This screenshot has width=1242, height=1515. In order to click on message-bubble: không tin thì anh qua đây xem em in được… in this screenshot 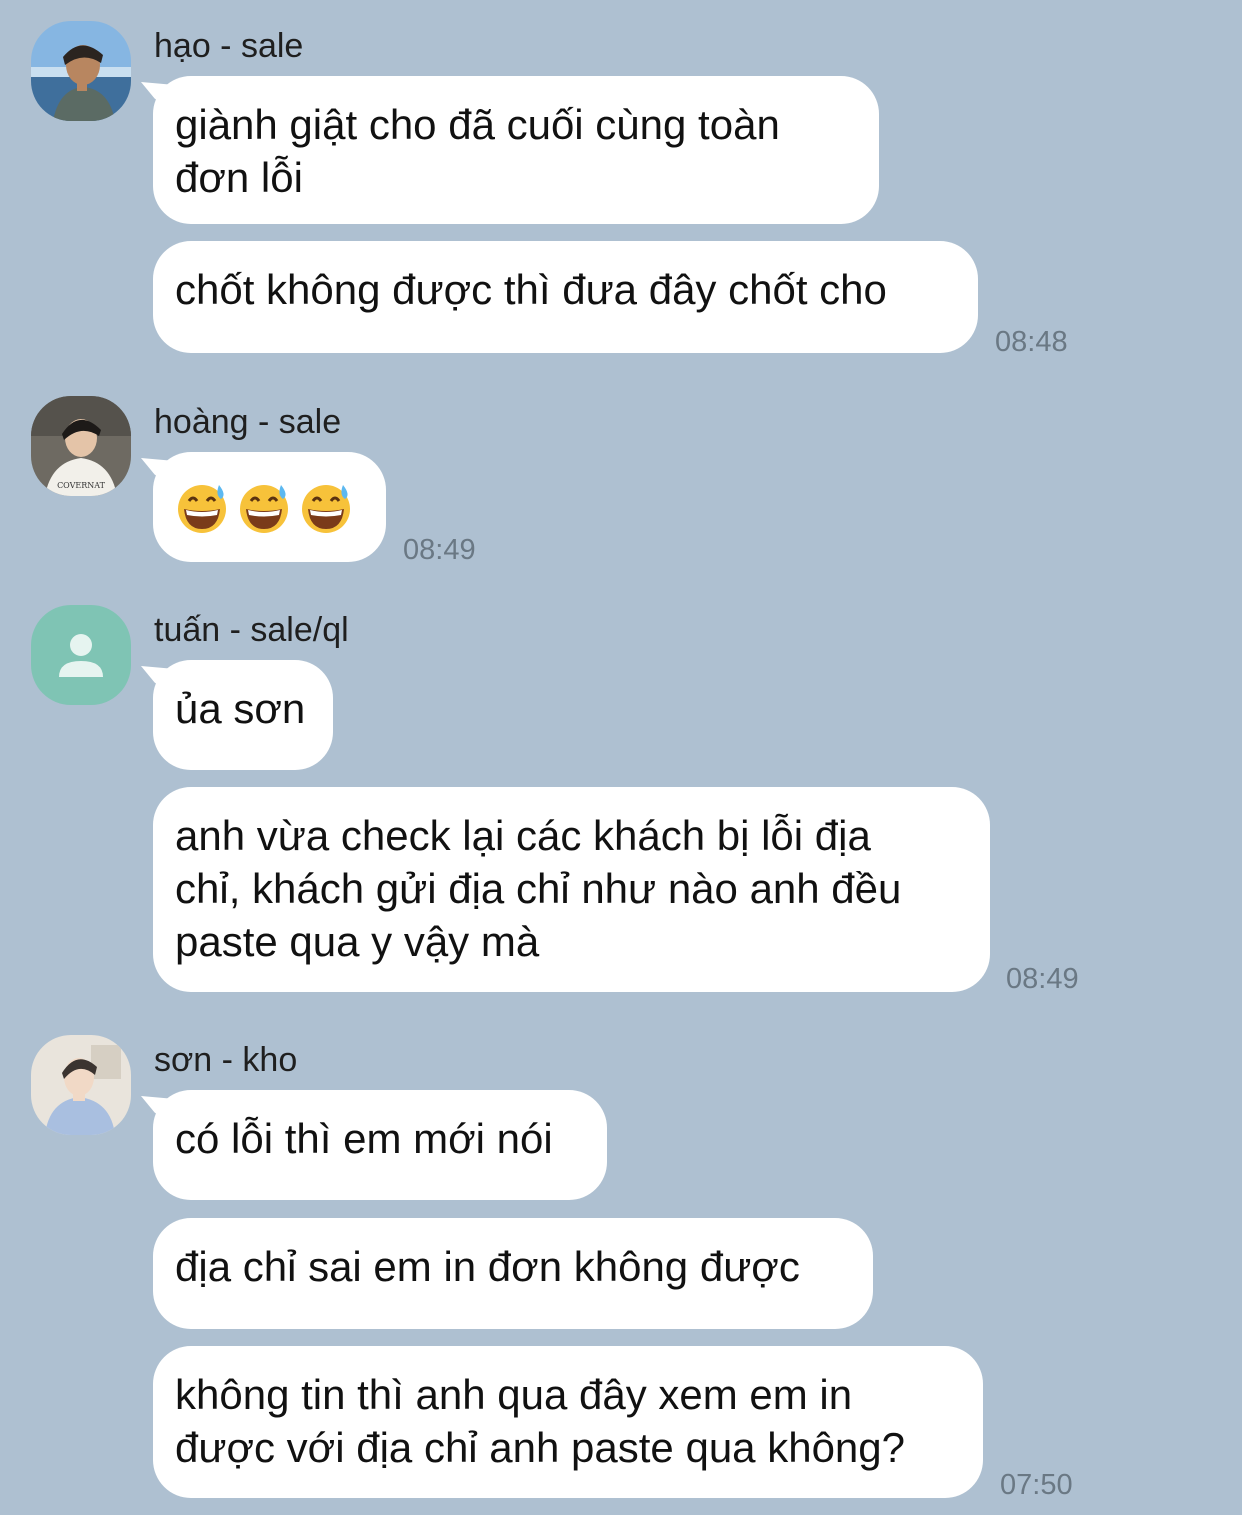, I will do `click(568, 1422)`.